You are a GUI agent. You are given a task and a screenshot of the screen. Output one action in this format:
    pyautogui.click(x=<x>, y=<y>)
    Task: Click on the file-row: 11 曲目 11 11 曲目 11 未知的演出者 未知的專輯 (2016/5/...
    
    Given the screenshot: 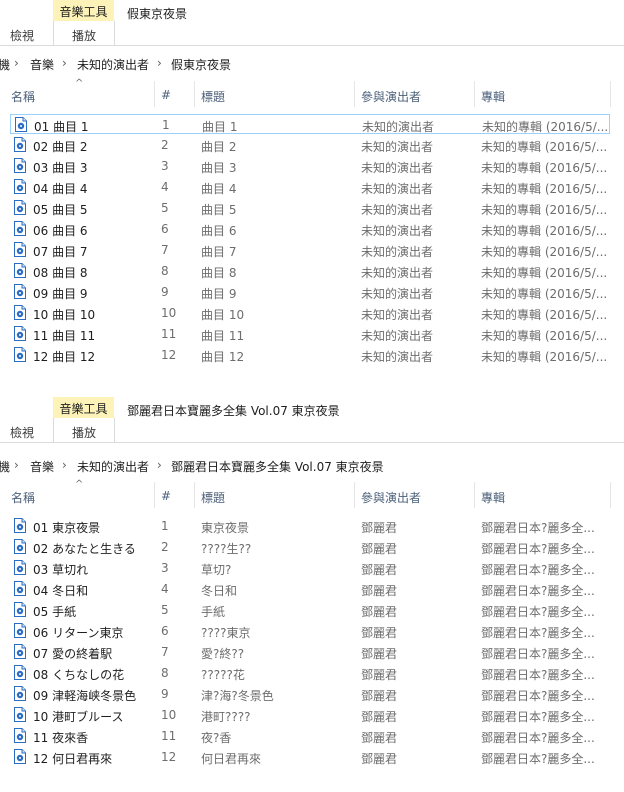 What is the action you would take?
    pyautogui.click(x=310, y=334)
    